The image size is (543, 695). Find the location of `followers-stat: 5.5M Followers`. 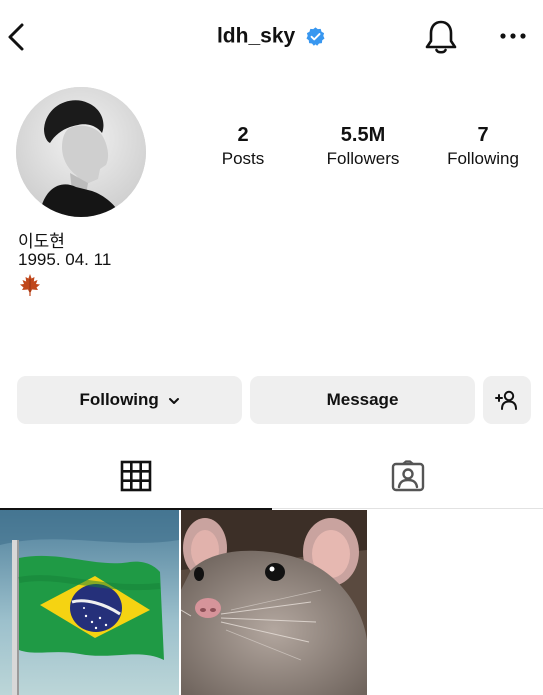

followers-stat: 5.5M Followers is located at coordinates (363, 147).